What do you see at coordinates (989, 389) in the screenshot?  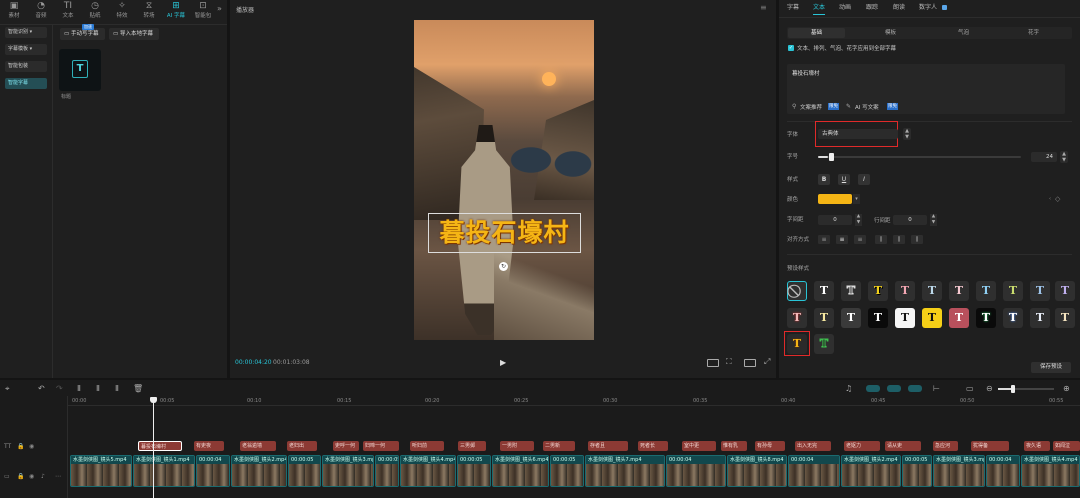 I see `zoom-out-icon: ⊖` at bounding box center [989, 389].